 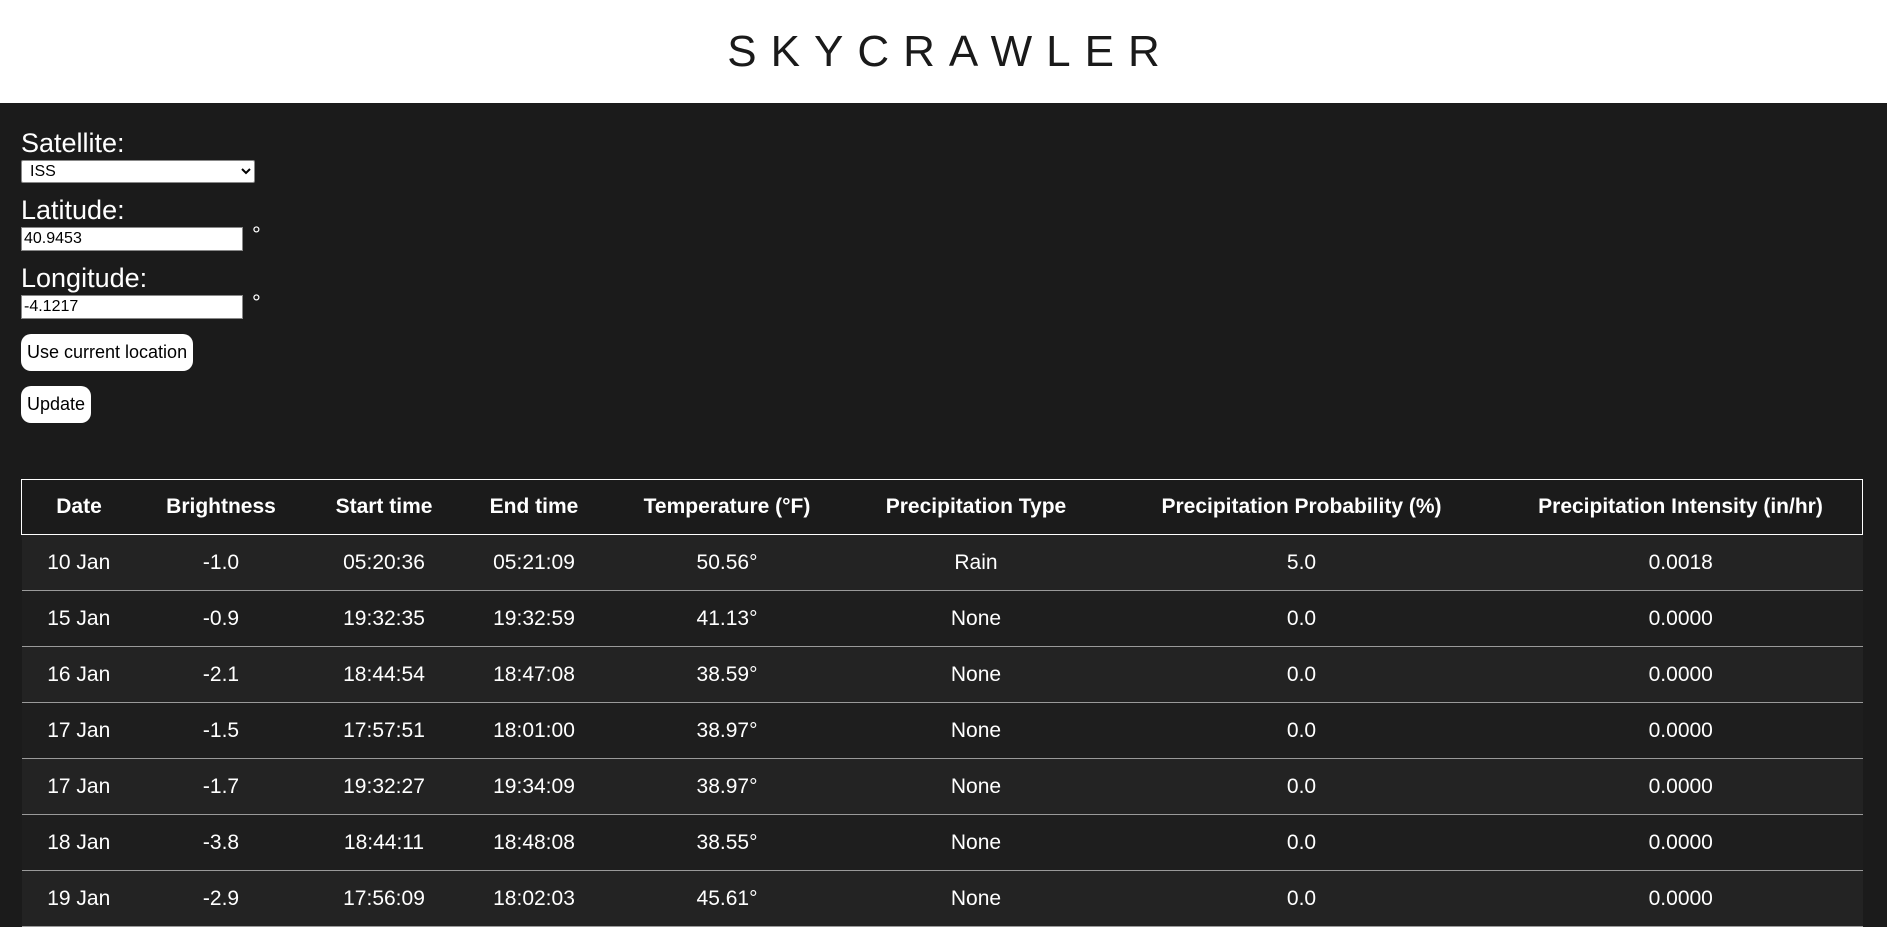 I want to click on column-header-precipitation-type: Precipitation Type, so click(x=976, y=507).